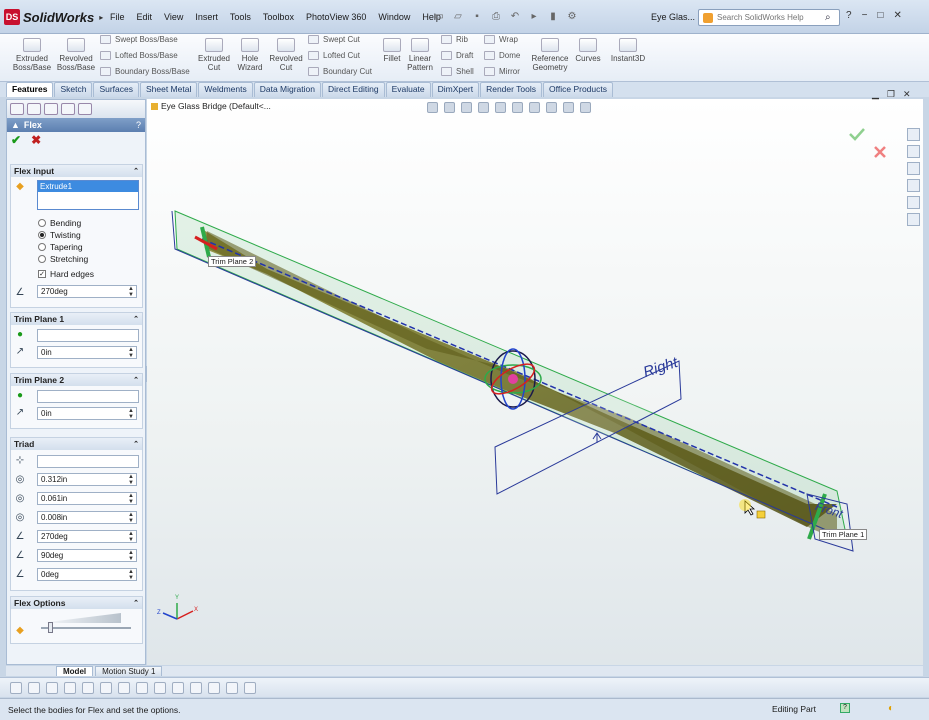  I want to click on tab-features: Features, so click(30, 89).